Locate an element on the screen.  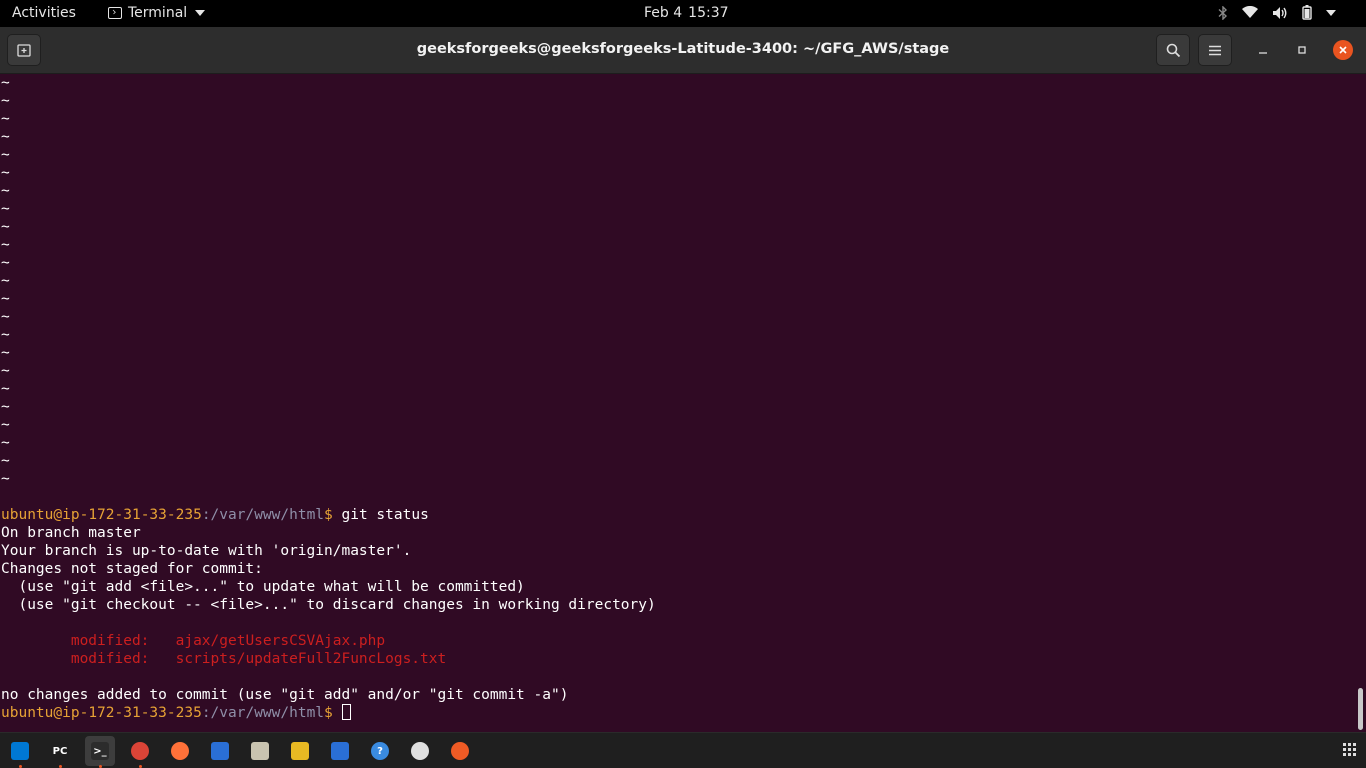
thunderbird-launcher is located at coordinates (220, 751).